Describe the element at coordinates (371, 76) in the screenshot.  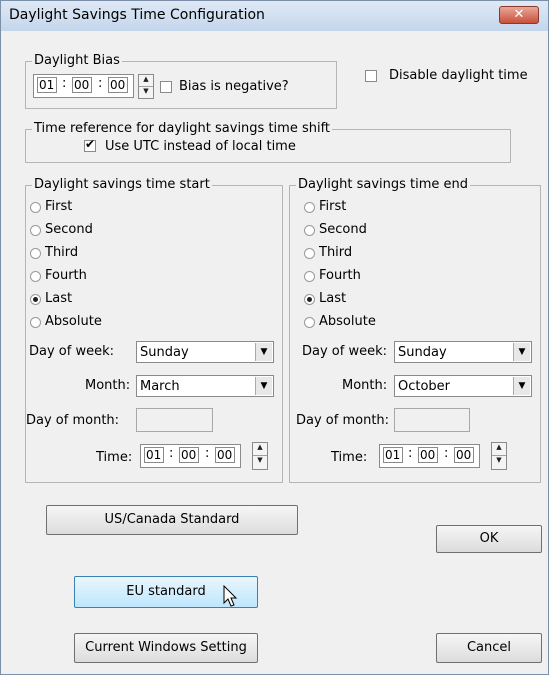
I see `disable-daylight-checkbox` at that location.